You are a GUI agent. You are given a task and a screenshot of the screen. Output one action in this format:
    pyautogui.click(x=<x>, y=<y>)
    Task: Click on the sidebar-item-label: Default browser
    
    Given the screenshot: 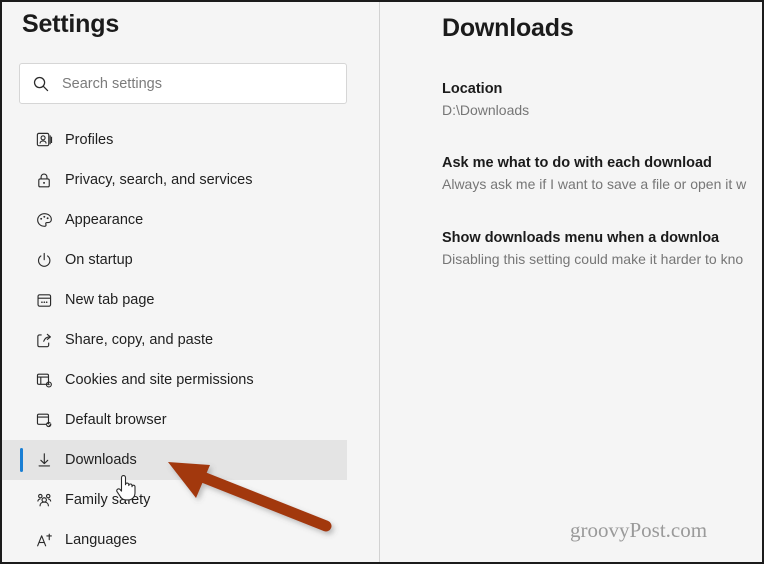 What is the action you would take?
    pyautogui.click(x=116, y=420)
    